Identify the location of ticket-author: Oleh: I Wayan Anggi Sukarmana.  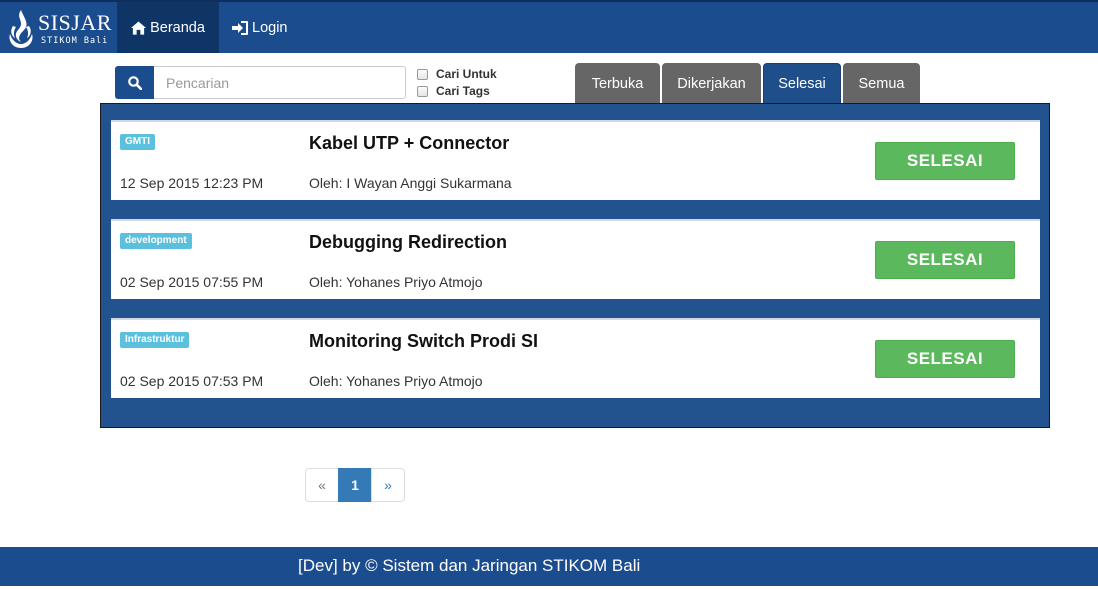
(410, 183).